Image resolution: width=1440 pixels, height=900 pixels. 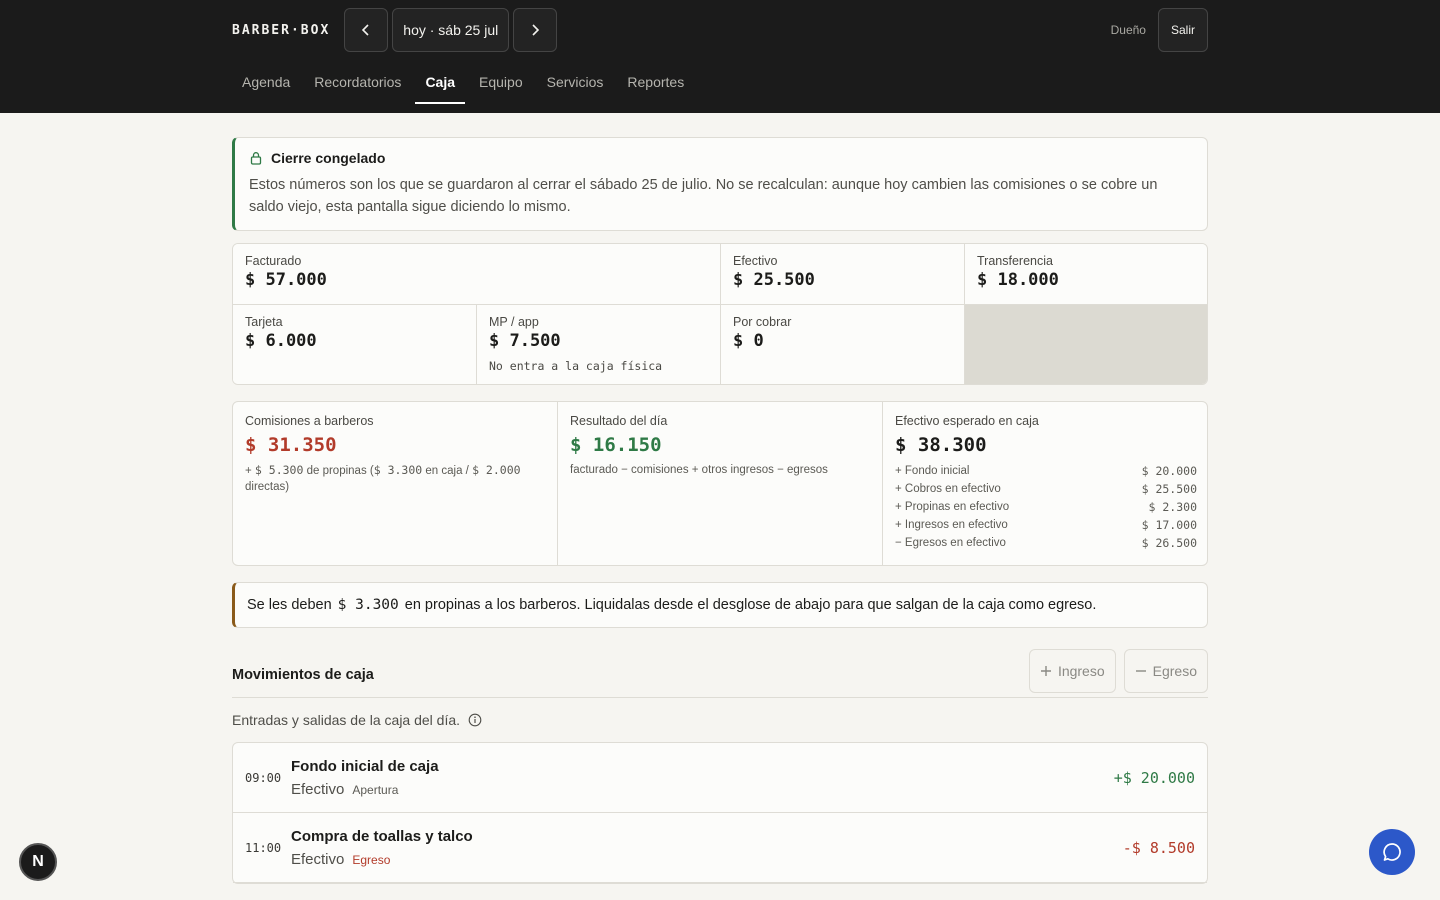 What do you see at coordinates (291, 445) in the screenshot?
I see `commissions-value: $ 31.350` at bounding box center [291, 445].